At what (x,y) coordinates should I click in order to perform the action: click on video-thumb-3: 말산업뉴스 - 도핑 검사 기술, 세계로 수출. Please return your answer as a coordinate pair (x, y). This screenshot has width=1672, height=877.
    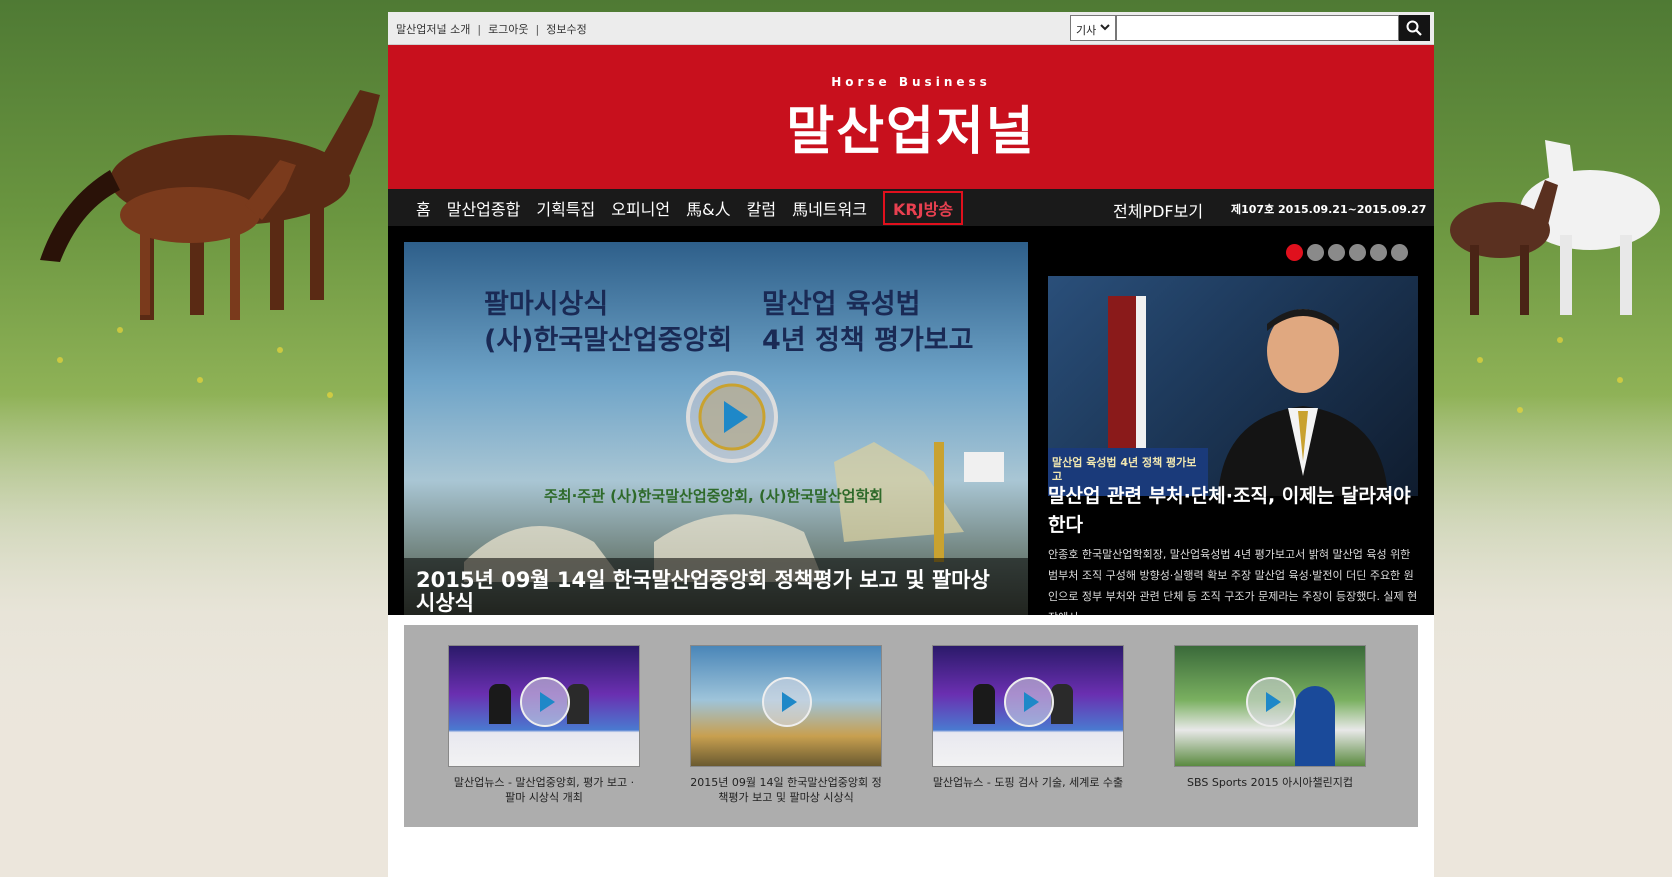
    Looking at the image, I should click on (1028, 717).